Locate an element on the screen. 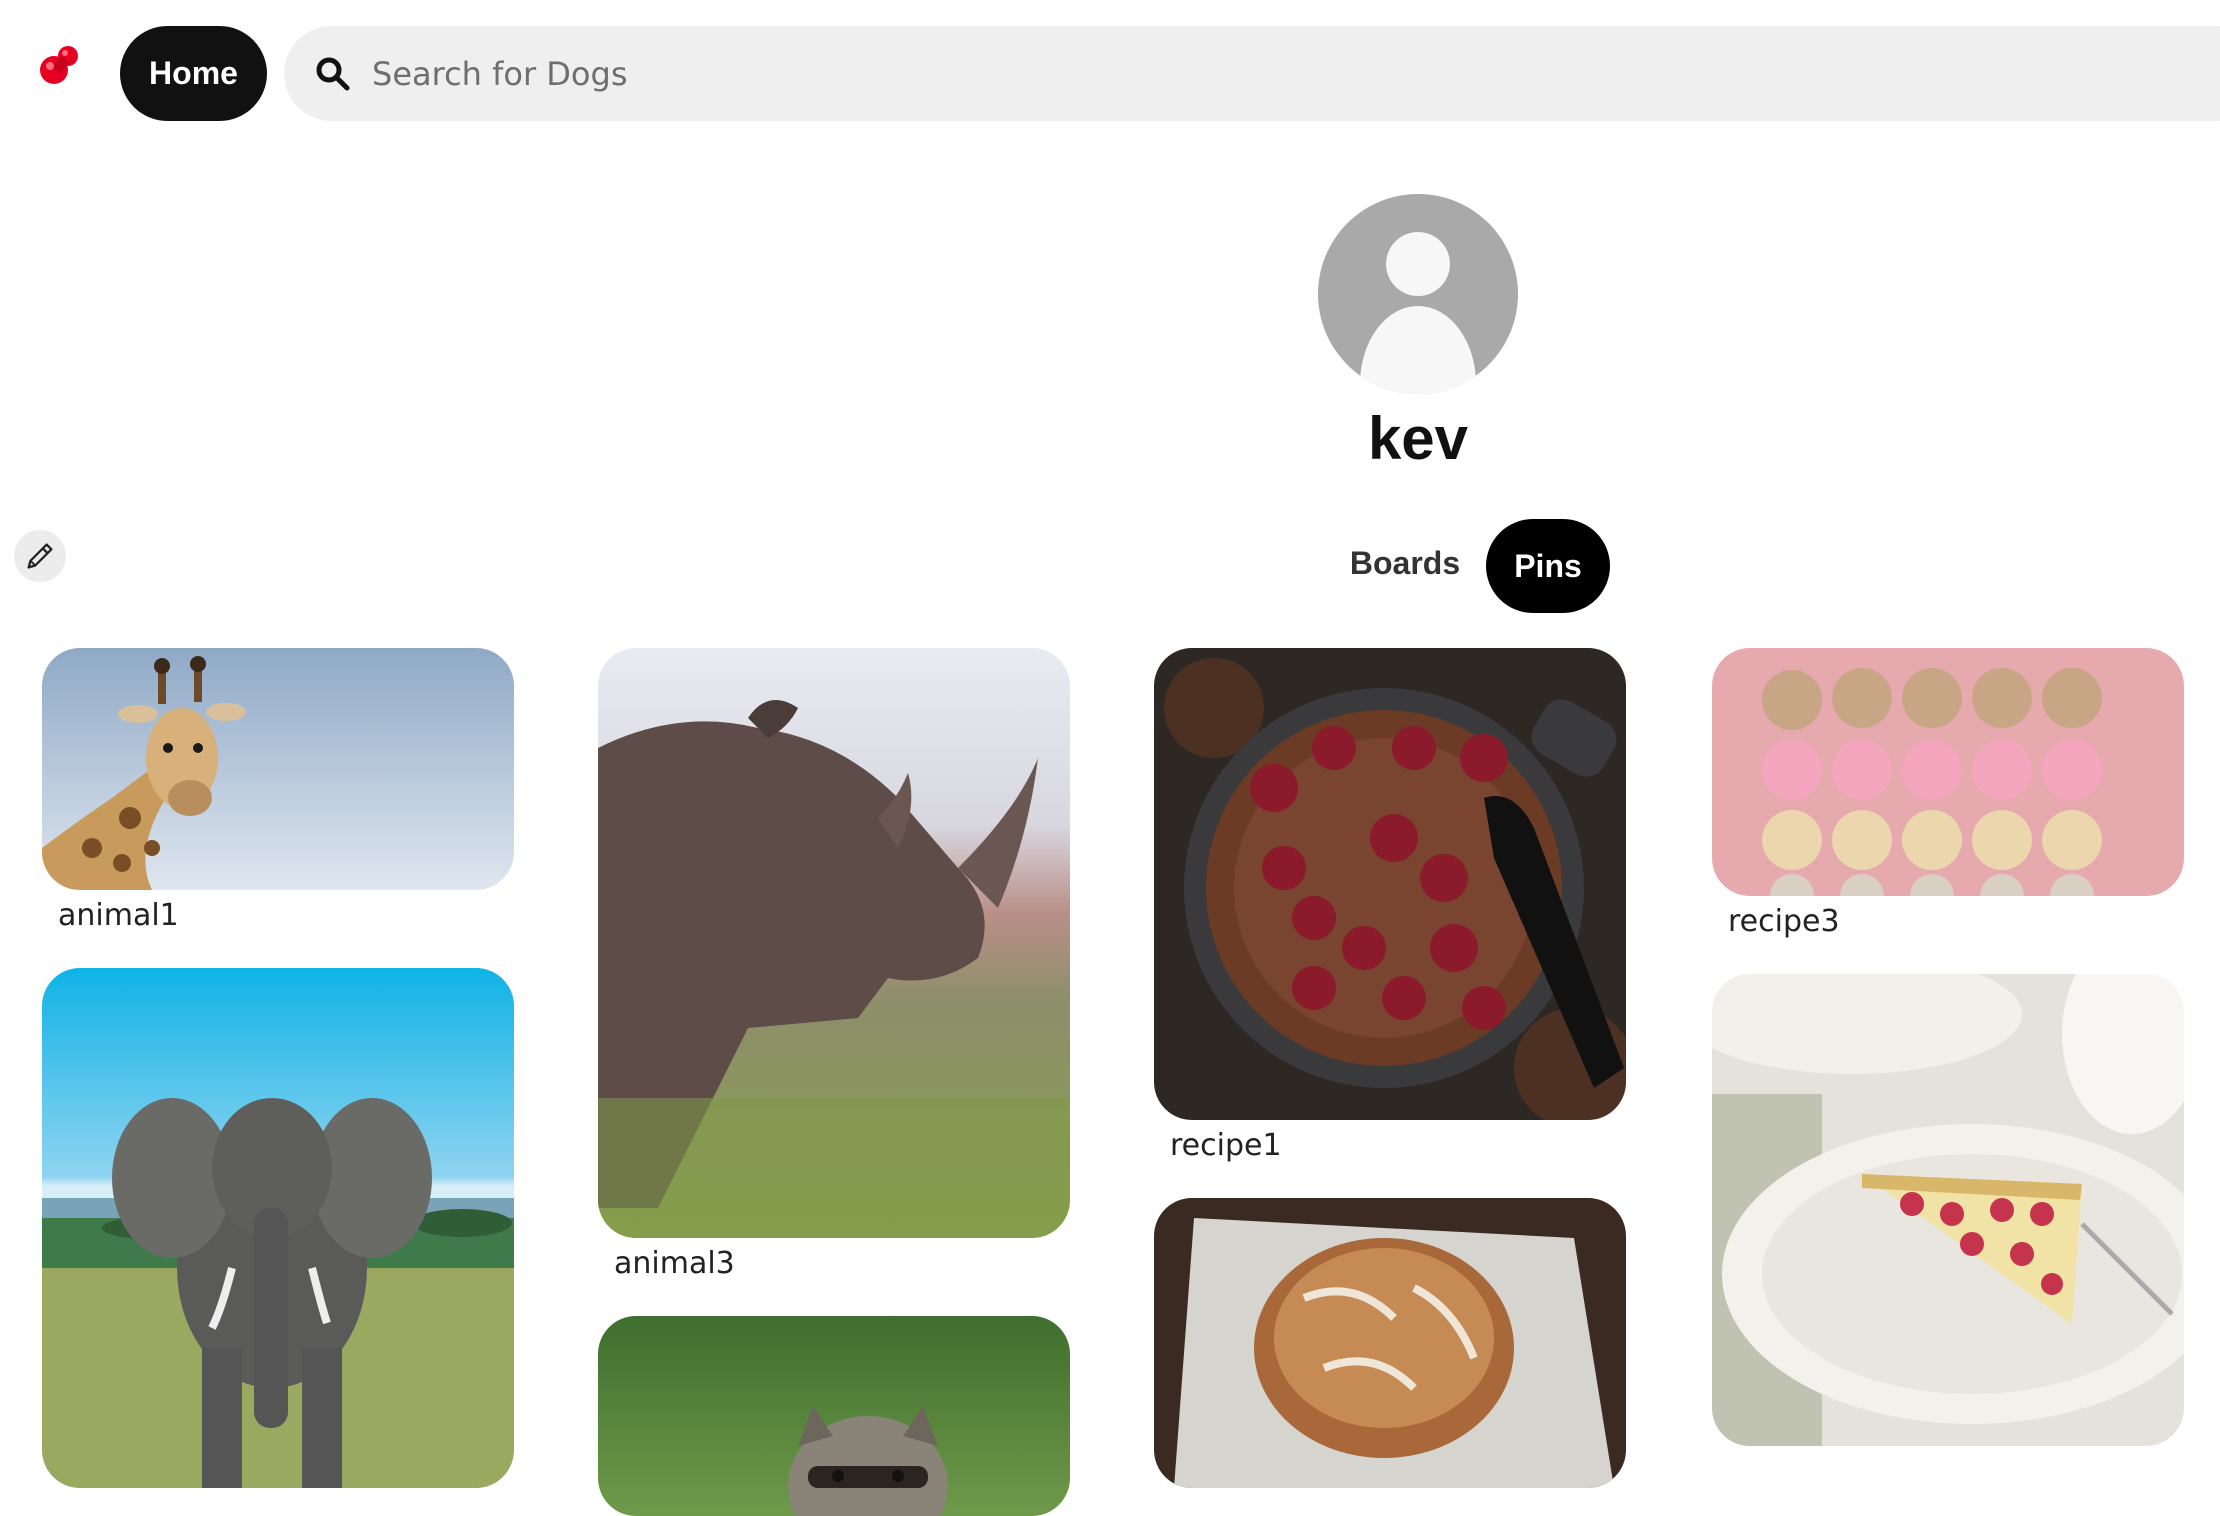  pin-image-elephant is located at coordinates (278, 1228).